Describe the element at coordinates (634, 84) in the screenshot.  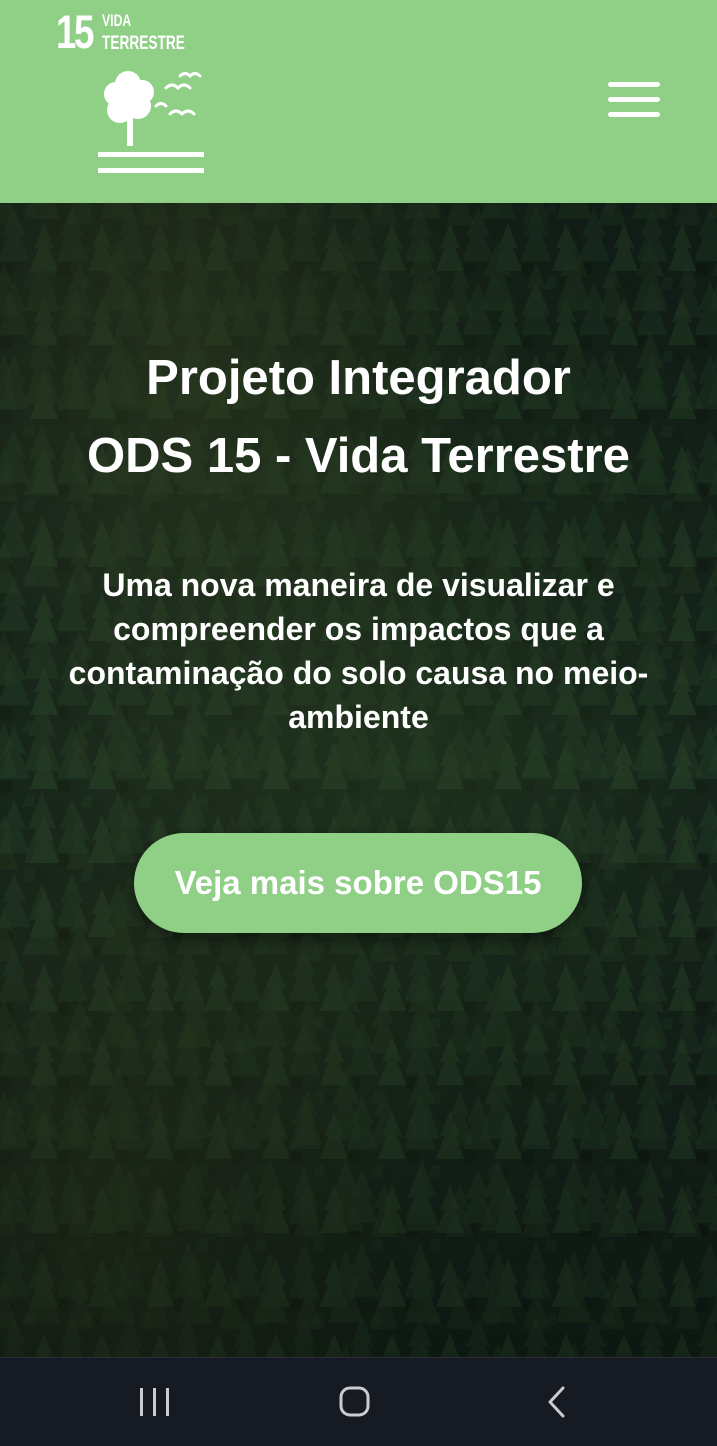
I see `menu-bar-top` at that location.